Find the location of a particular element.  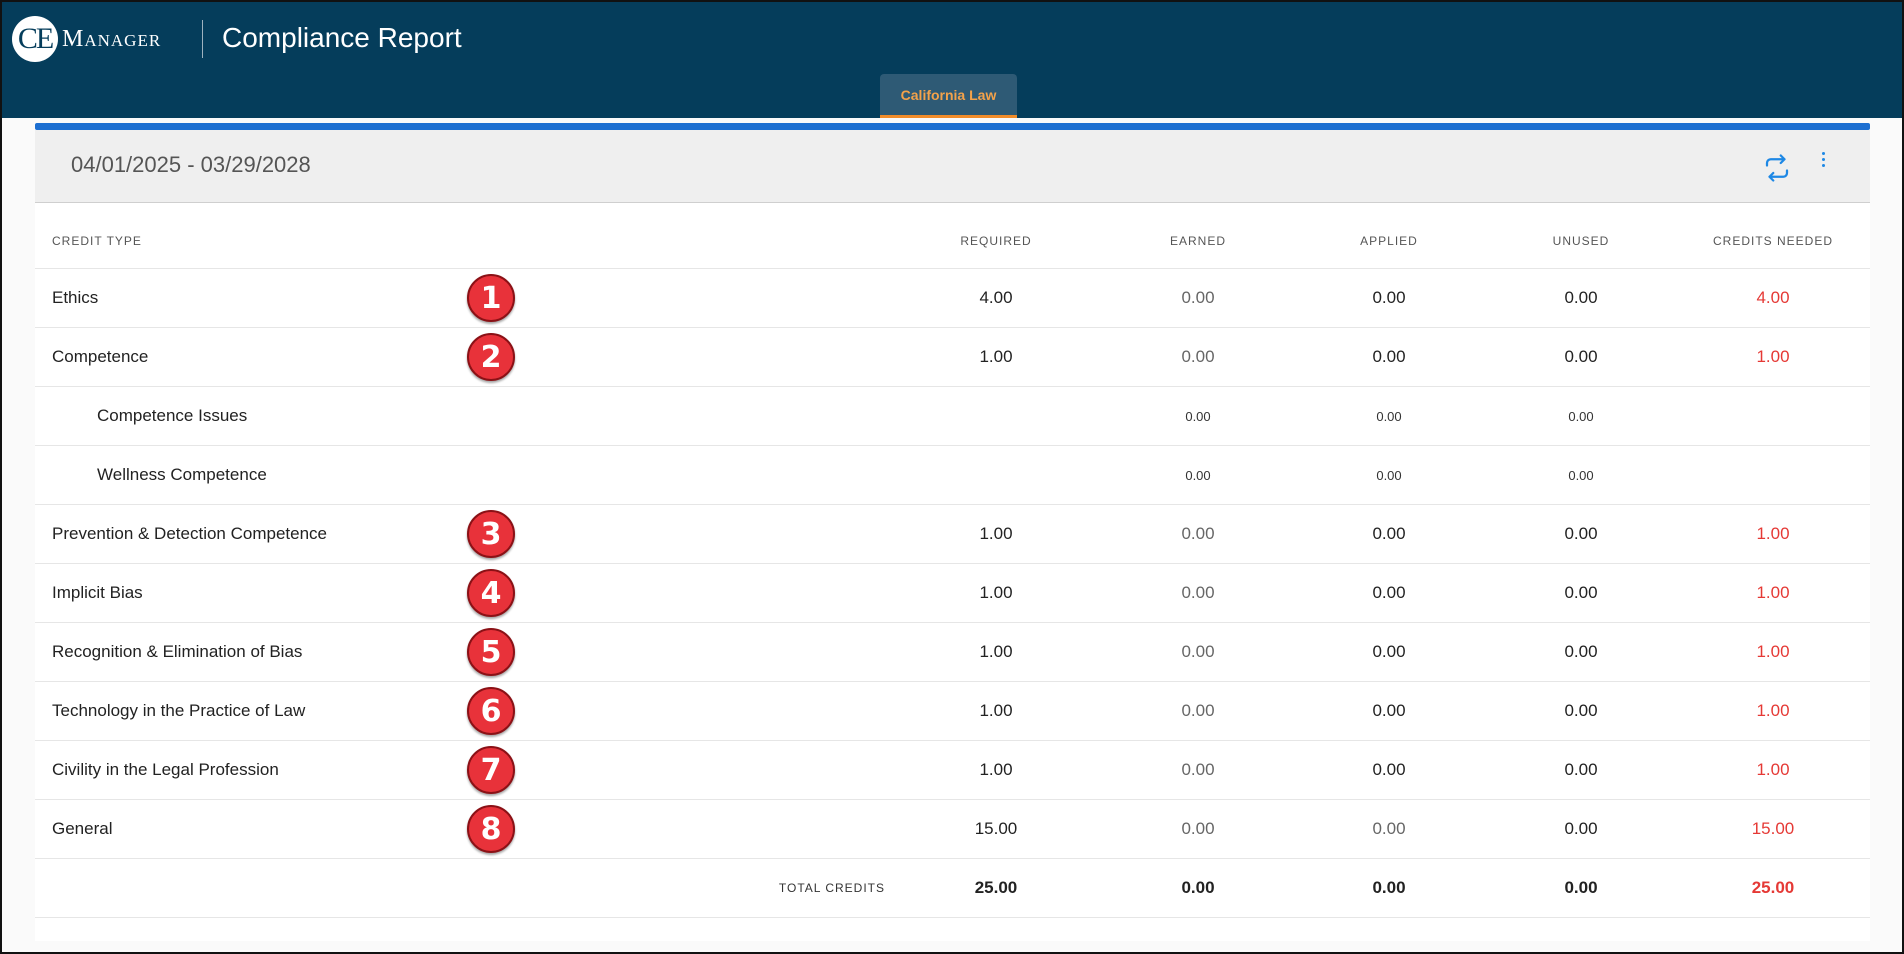

total-earned: 0.00 is located at coordinates (1198, 887).